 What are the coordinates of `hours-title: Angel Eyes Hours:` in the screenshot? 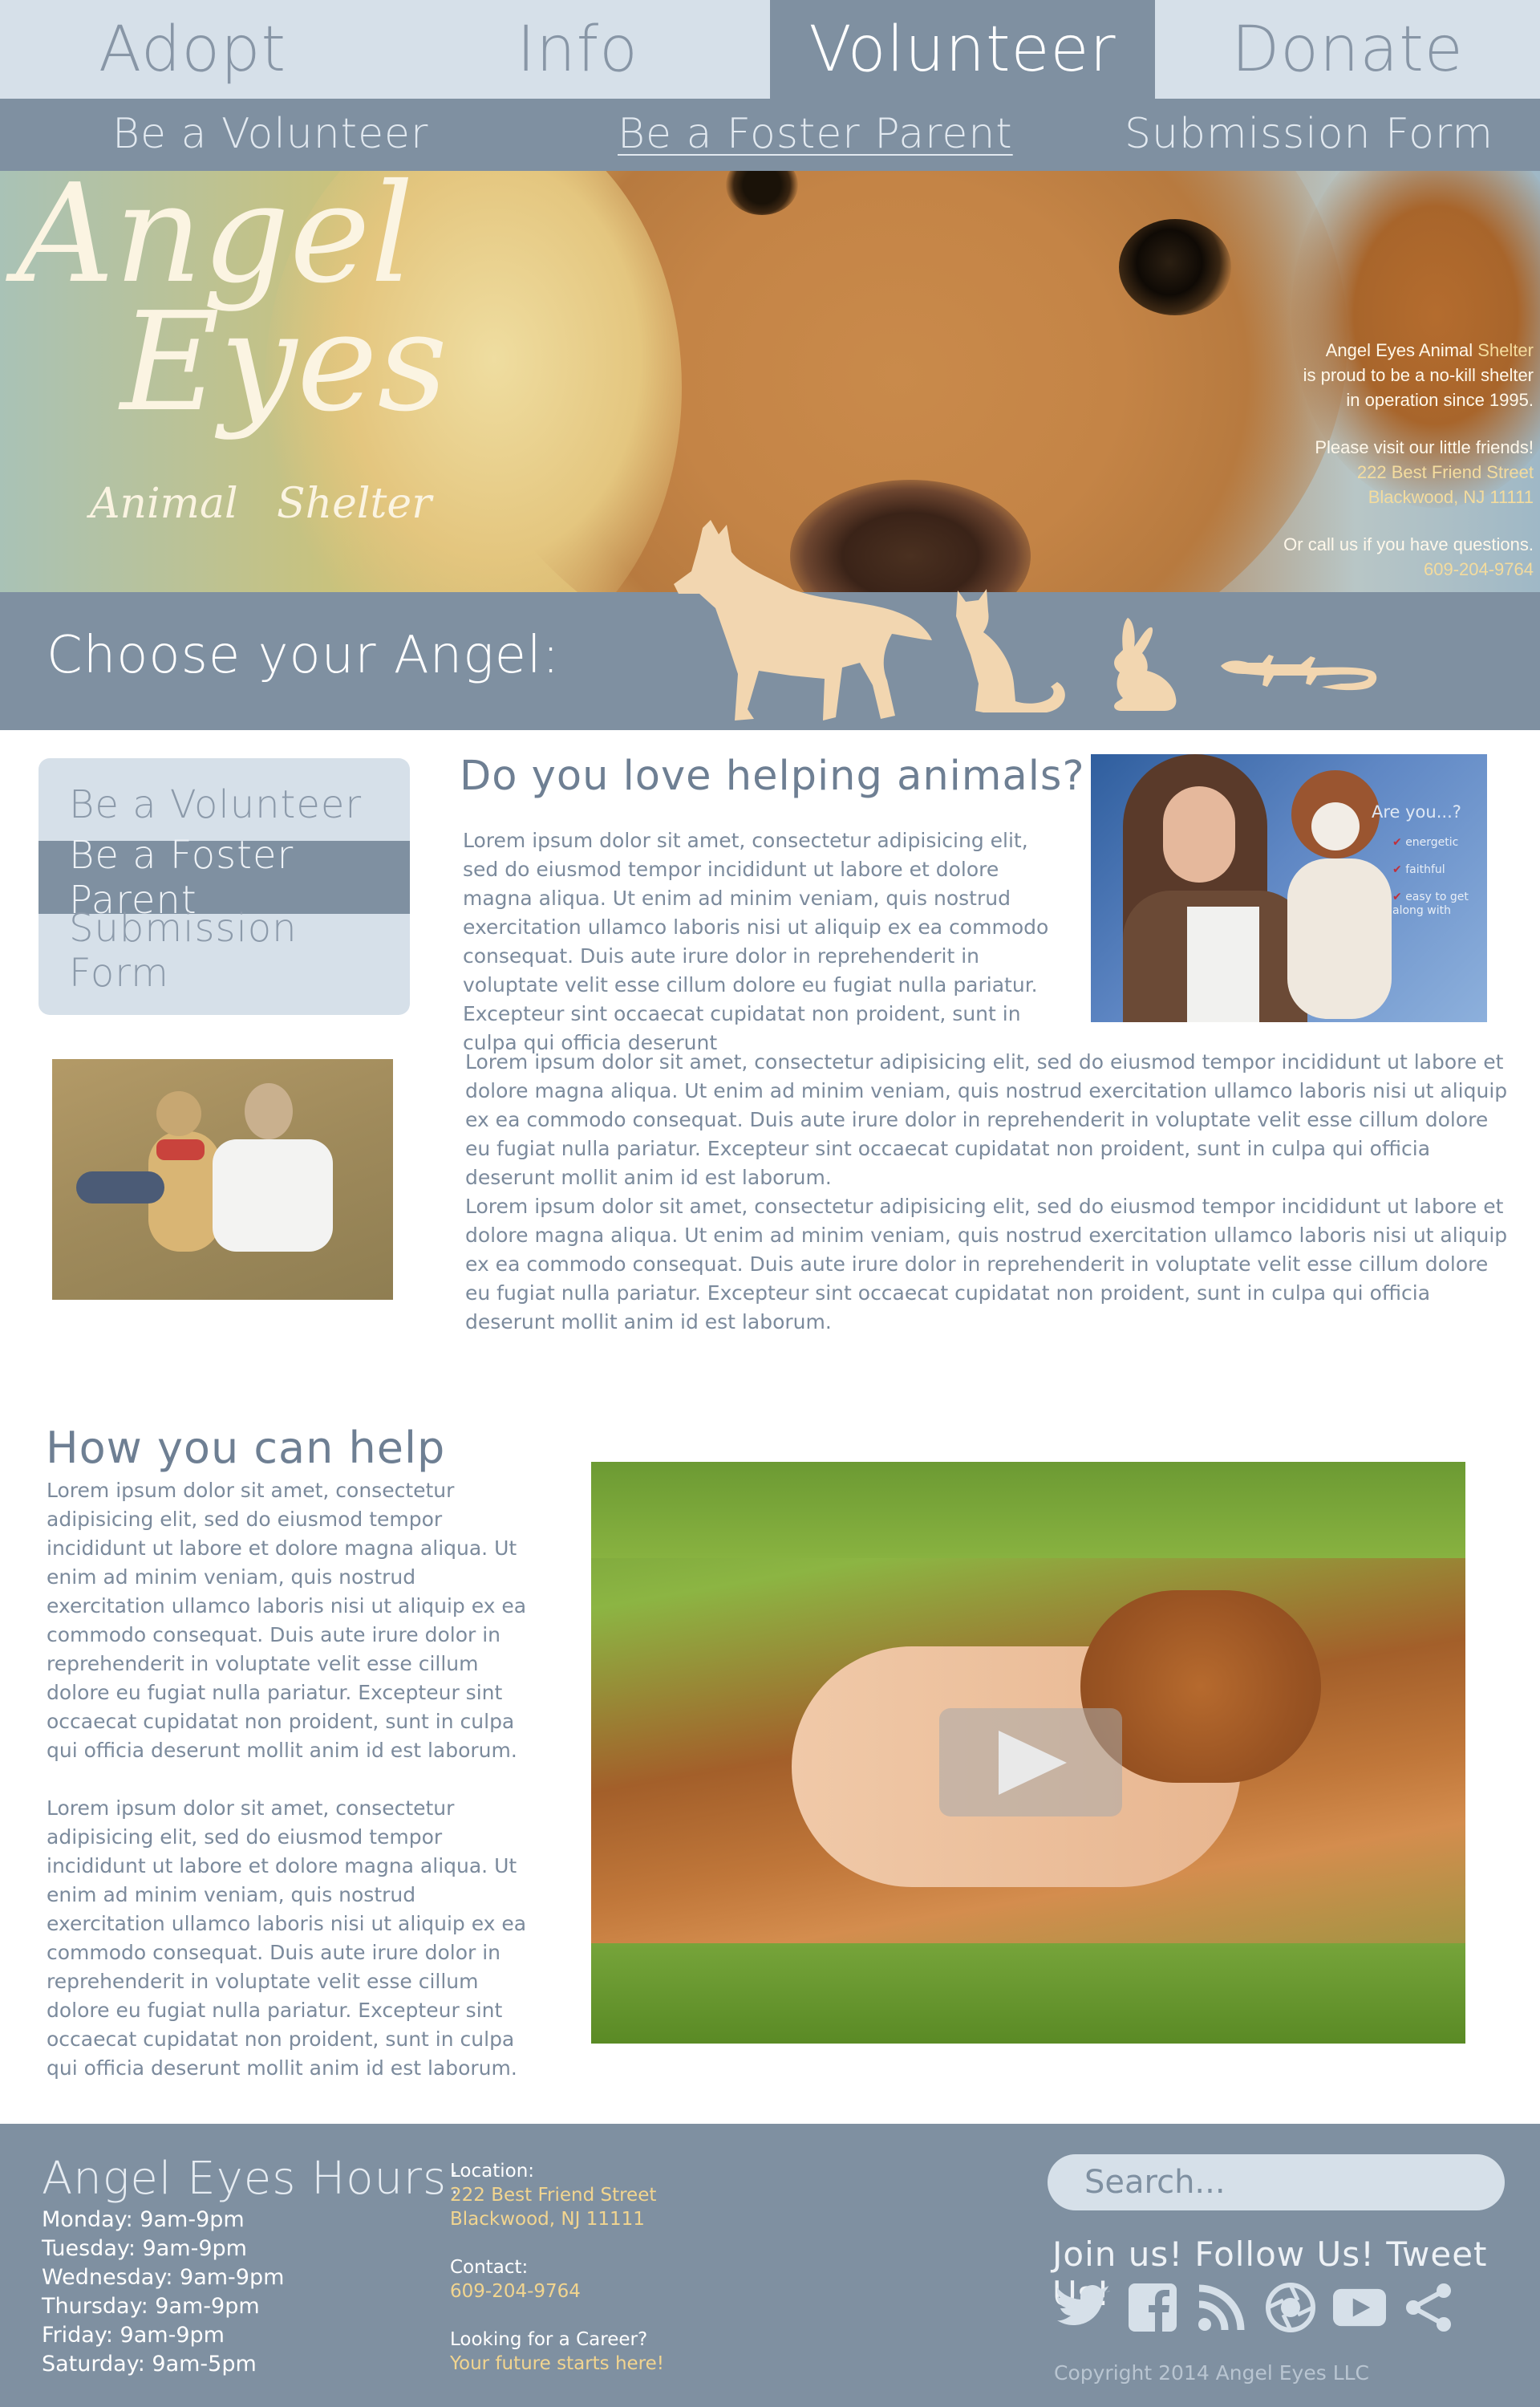 It's located at (253, 2179).